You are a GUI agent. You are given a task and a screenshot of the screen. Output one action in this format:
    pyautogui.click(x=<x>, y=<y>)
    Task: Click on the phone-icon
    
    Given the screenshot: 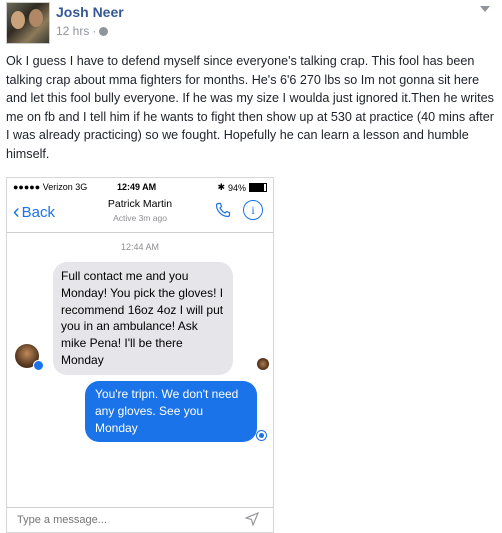 What is the action you would take?
    pyautogui.click(x=223, y=212)
    